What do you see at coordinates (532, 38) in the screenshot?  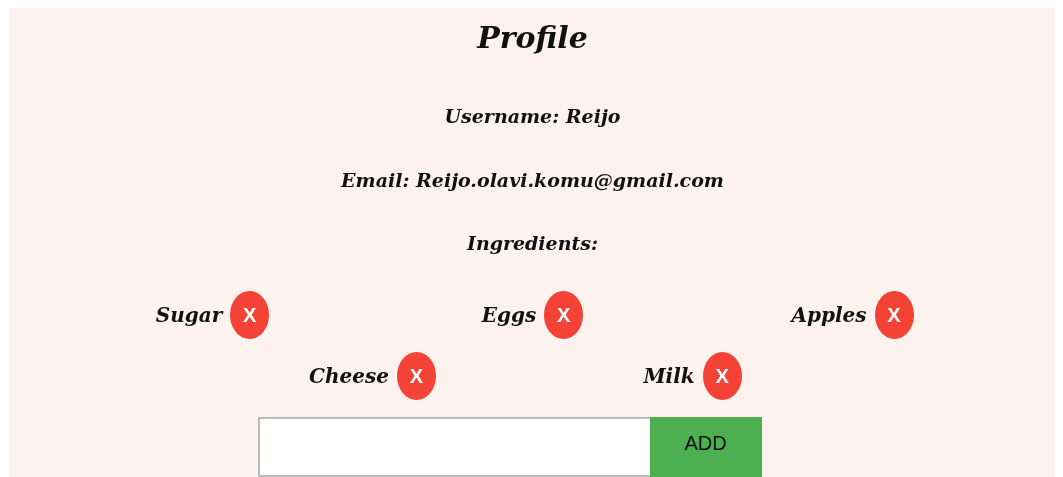 I see `page-title: Profile` at bounding box center [532, 38].